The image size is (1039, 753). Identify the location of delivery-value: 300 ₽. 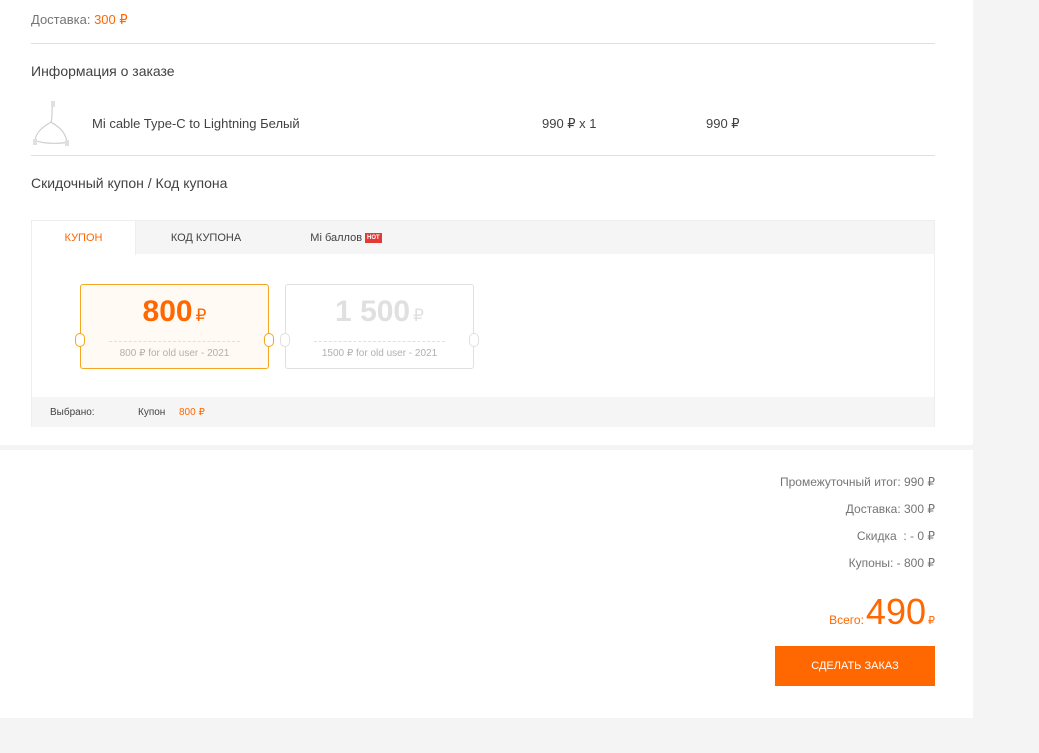
(111, 19).